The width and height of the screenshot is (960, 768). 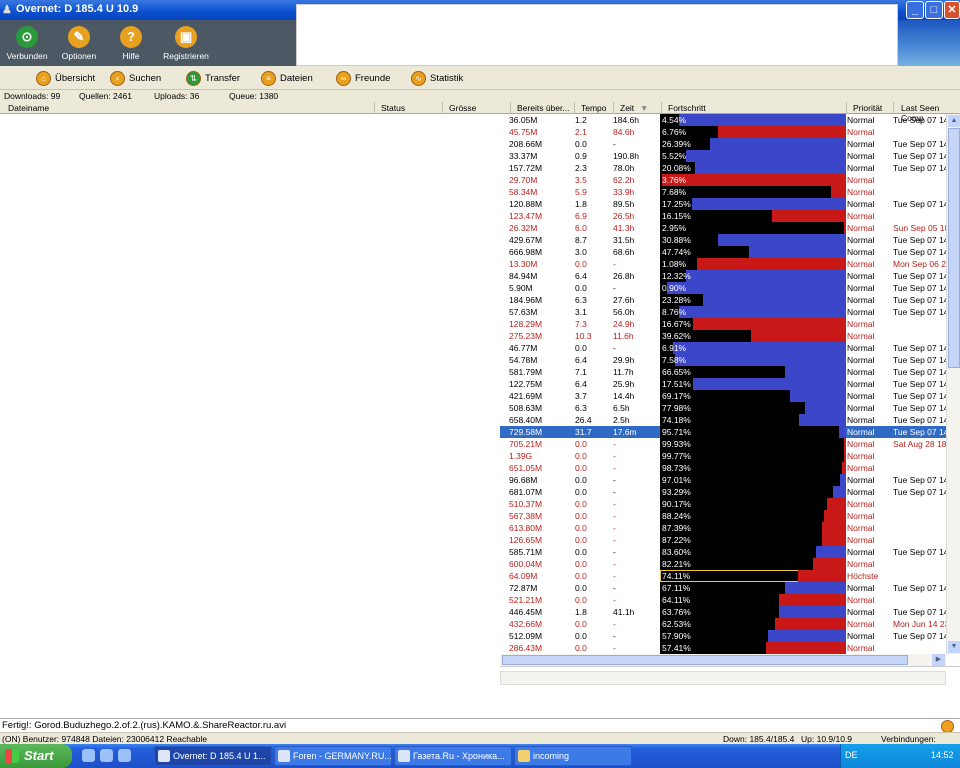 I want to click on options-button: ✎ Optionen, so click(x=79, y=42).